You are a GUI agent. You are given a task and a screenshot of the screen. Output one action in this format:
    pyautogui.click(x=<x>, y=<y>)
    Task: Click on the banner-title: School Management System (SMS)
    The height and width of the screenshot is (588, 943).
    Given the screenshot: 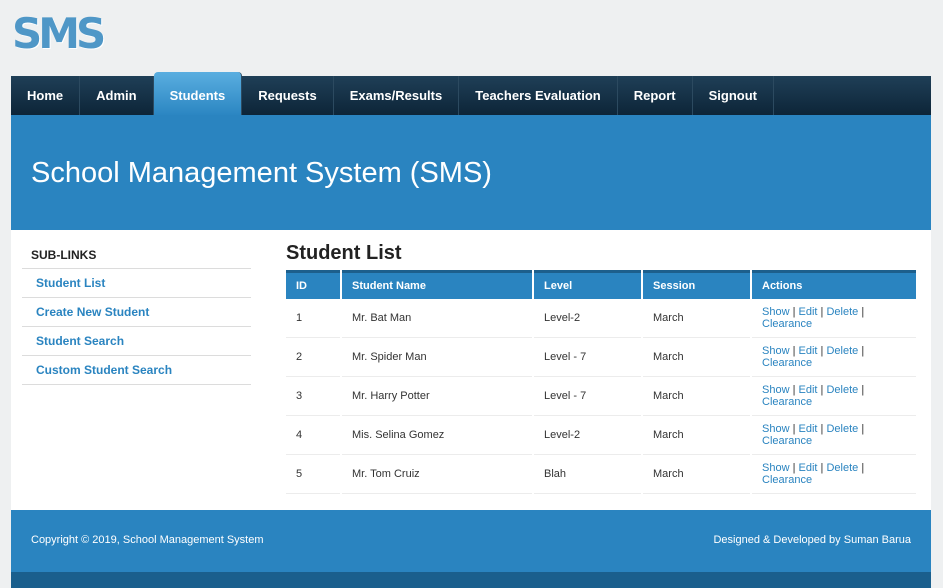 What is the action you would take?
    pyautogui.click(x=261, y=173)
    